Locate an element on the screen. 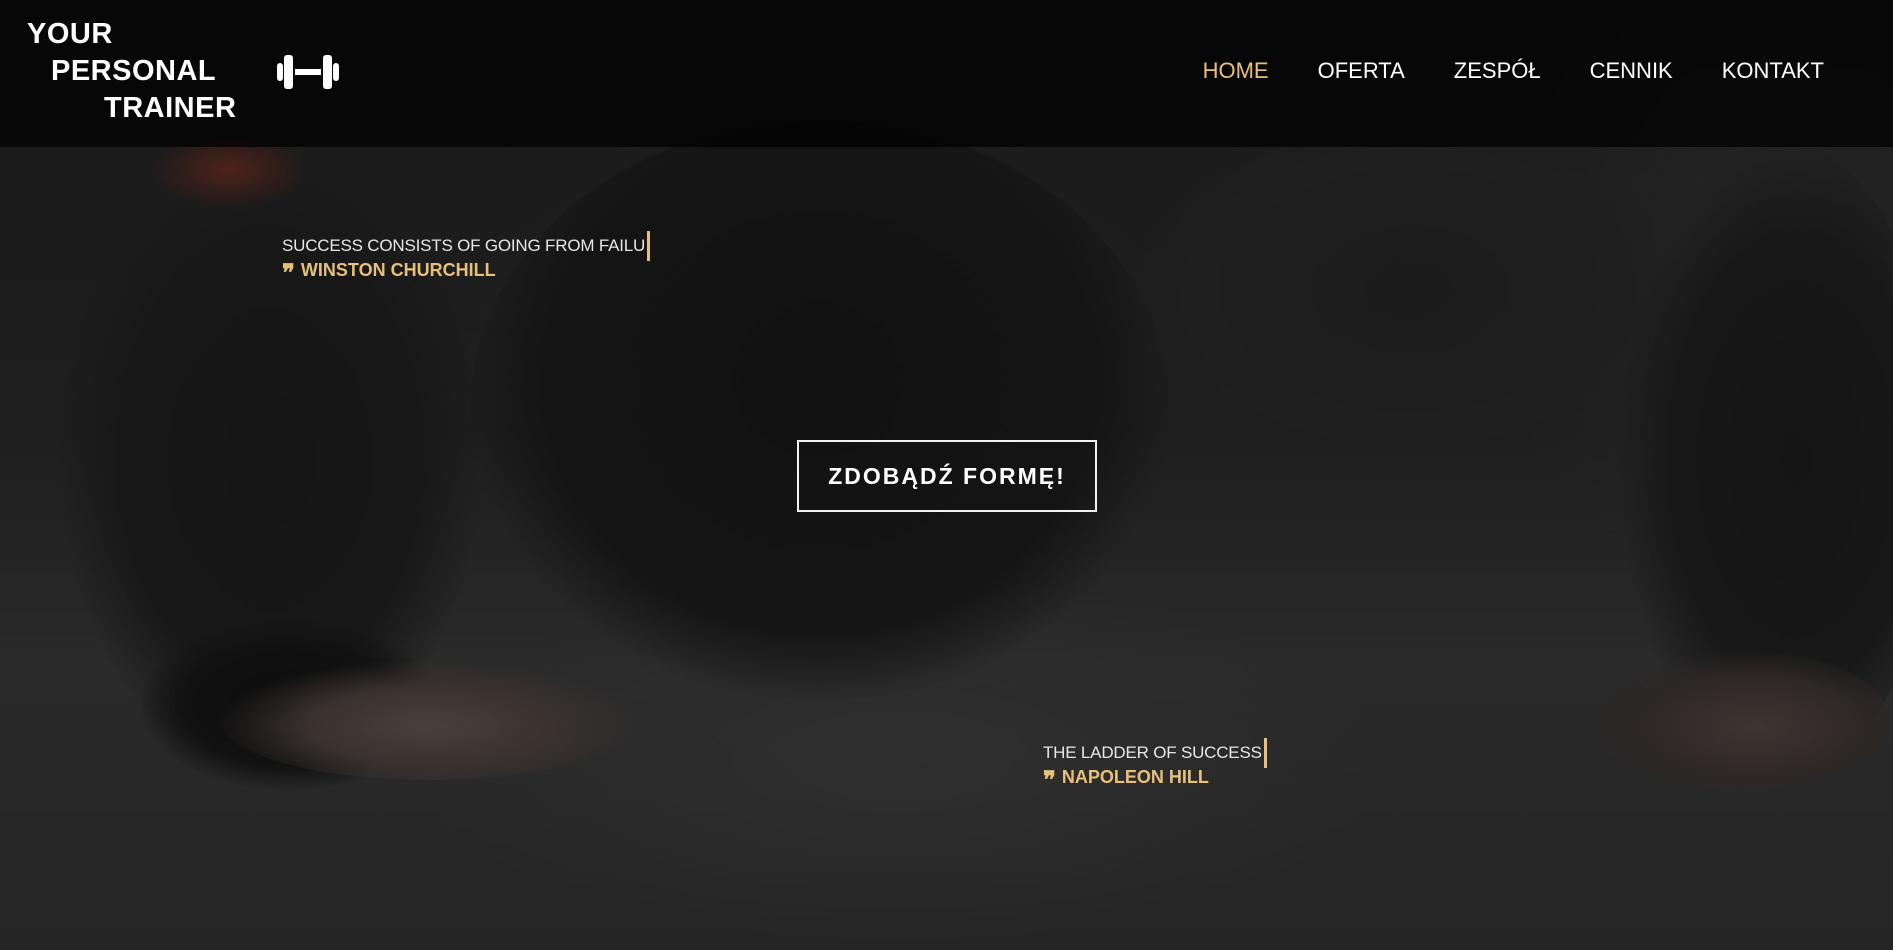 The image size is (1893, 950). background-photo-hand-right is located at coordinates (1740, 720).